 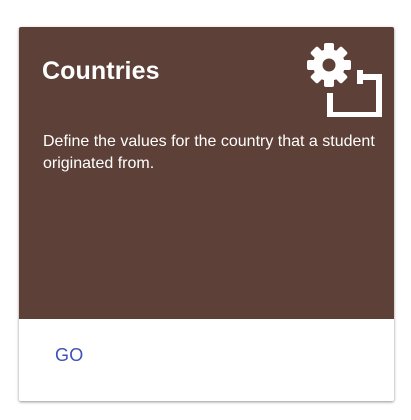 I want to click on settings-gear-icon, so click(x=343, y=77).